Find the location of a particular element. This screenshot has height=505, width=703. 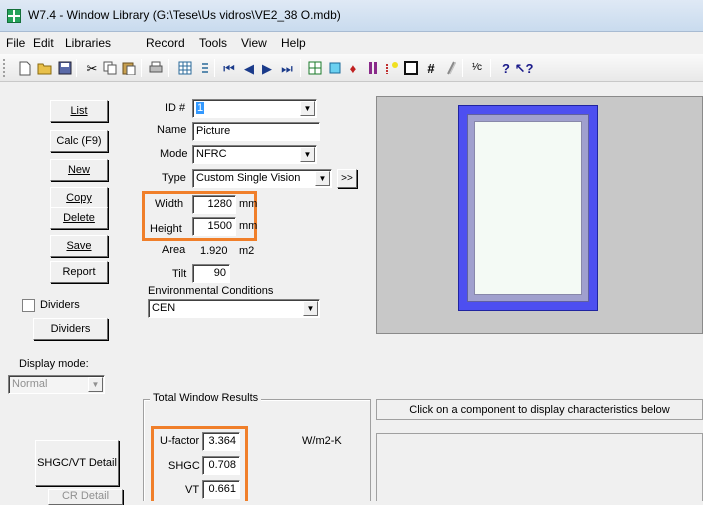

toolbar: ✂ ⏮ ◀ ▶ ⏭ ♦ # ¹⁄c ? ↖? is located at coordinates (351, 68).